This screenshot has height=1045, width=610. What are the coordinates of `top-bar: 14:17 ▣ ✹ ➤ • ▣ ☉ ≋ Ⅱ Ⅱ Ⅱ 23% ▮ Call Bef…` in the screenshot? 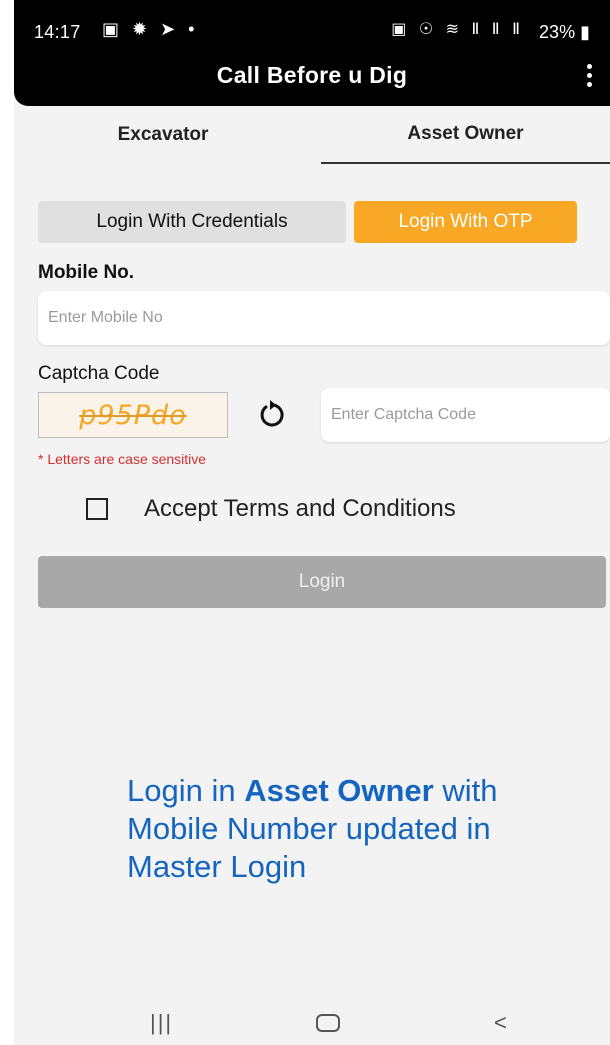 It's located at (312, 53).